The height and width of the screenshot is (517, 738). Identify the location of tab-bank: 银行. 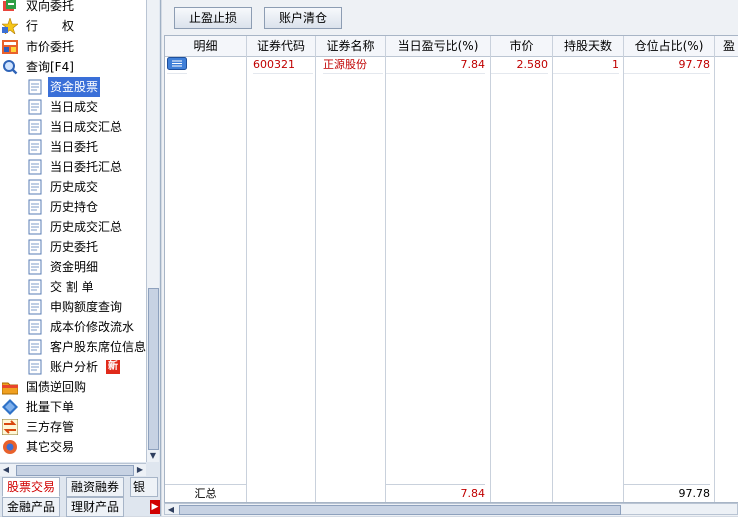
(144, 487).